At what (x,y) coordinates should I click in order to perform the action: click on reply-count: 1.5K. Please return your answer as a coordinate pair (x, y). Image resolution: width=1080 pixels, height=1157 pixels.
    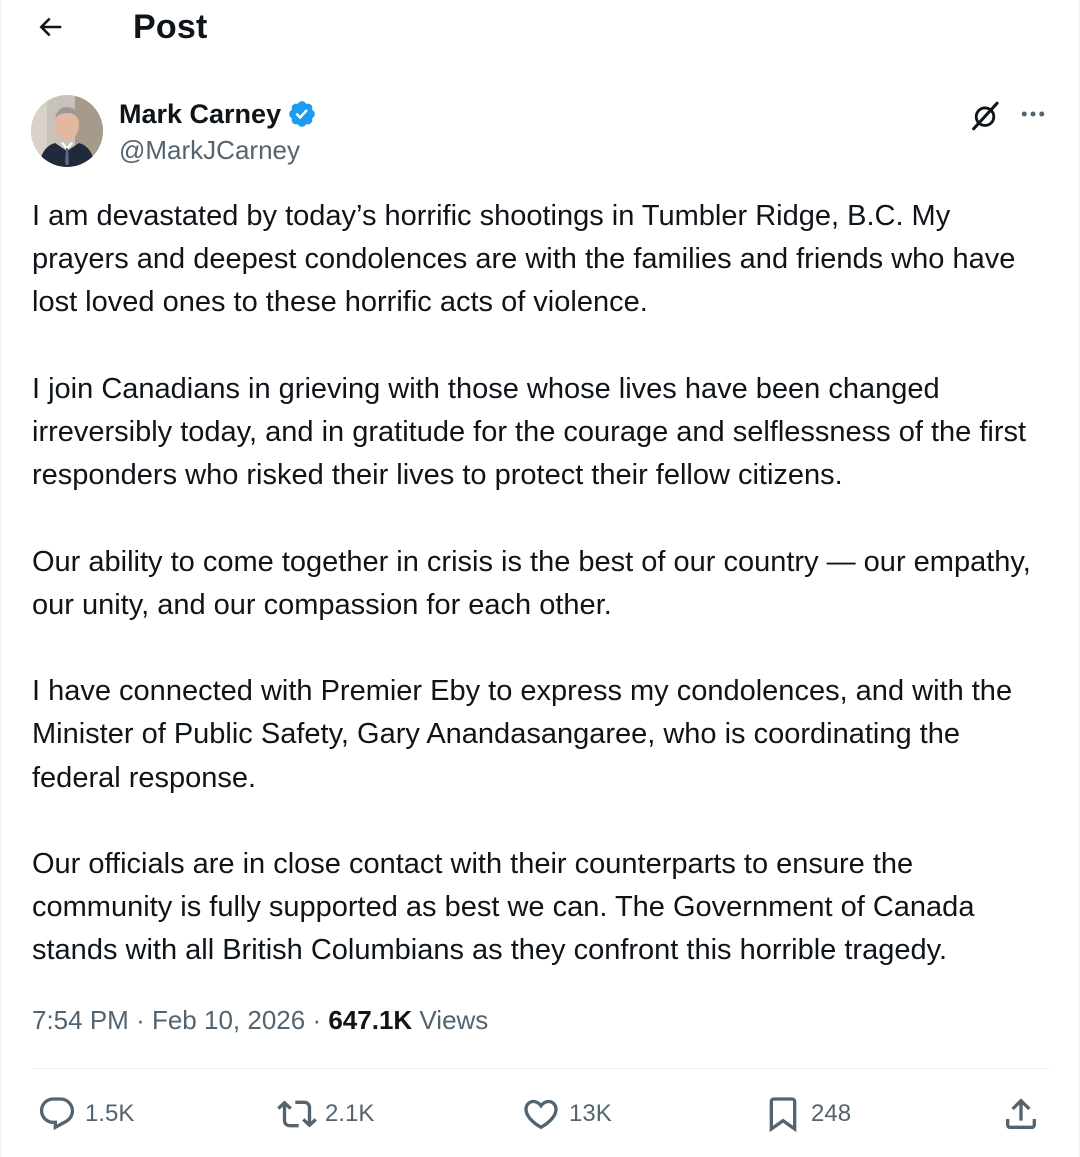
    Looking at the image, I should click on (110, 1113).